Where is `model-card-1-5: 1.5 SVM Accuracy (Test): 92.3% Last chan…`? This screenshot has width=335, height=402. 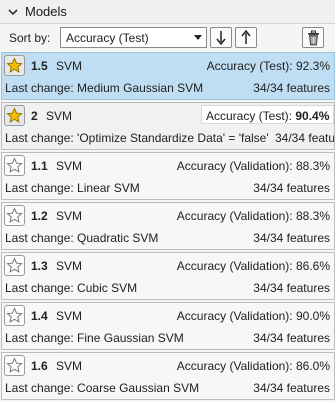
model-card-1-5: 1.5 SVM Accuracy (Test): 92.3% Last chan… is located at coordinates (168, 76).